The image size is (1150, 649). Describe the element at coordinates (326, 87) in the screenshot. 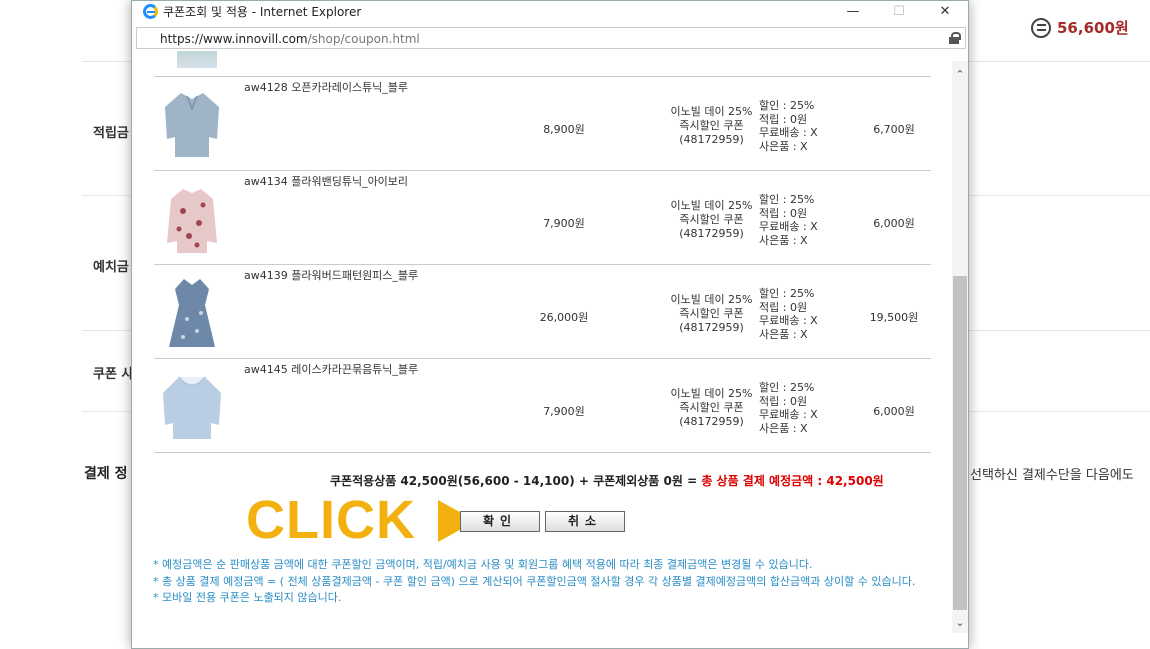

I see `product-name: aw4128 오픈카라레이스튜닉_블루` at that location.